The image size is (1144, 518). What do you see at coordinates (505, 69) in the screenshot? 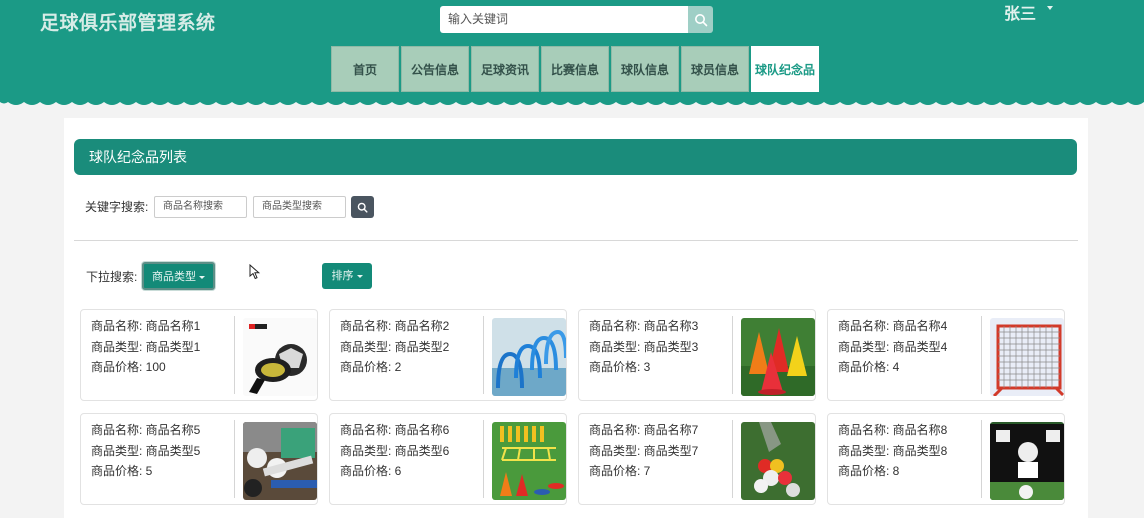
I see `nav-item-football-news: 足球资讯` at bounding box center [505, 69].